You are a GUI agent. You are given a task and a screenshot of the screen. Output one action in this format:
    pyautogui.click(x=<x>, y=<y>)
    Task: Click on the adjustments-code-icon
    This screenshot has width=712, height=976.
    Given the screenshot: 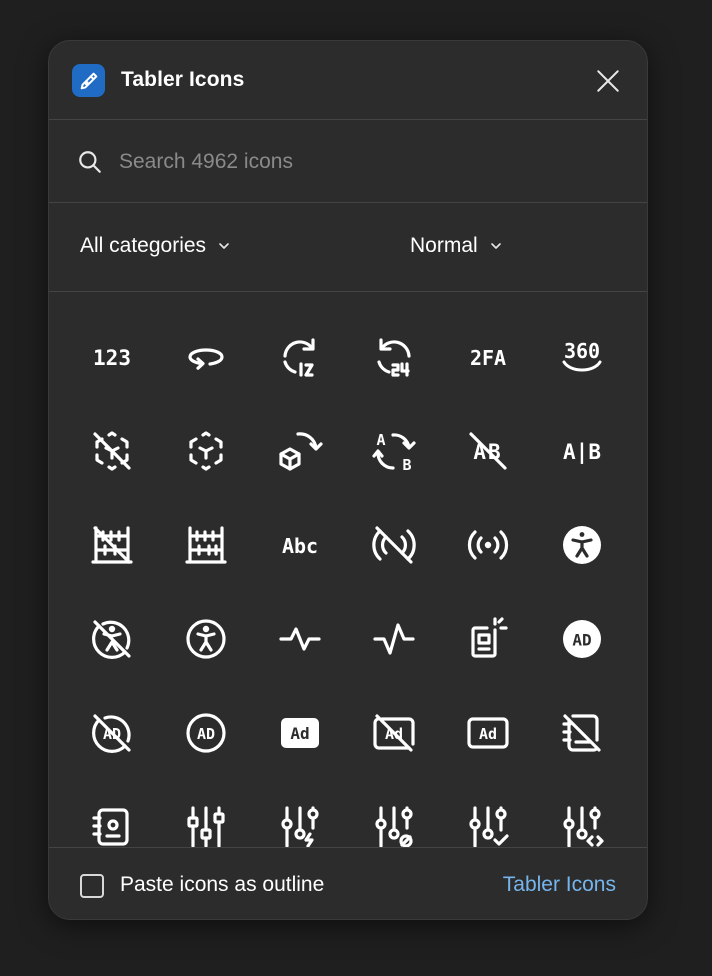 What is the action you would take?
    pyautogui.click(x=582, y=822)
    